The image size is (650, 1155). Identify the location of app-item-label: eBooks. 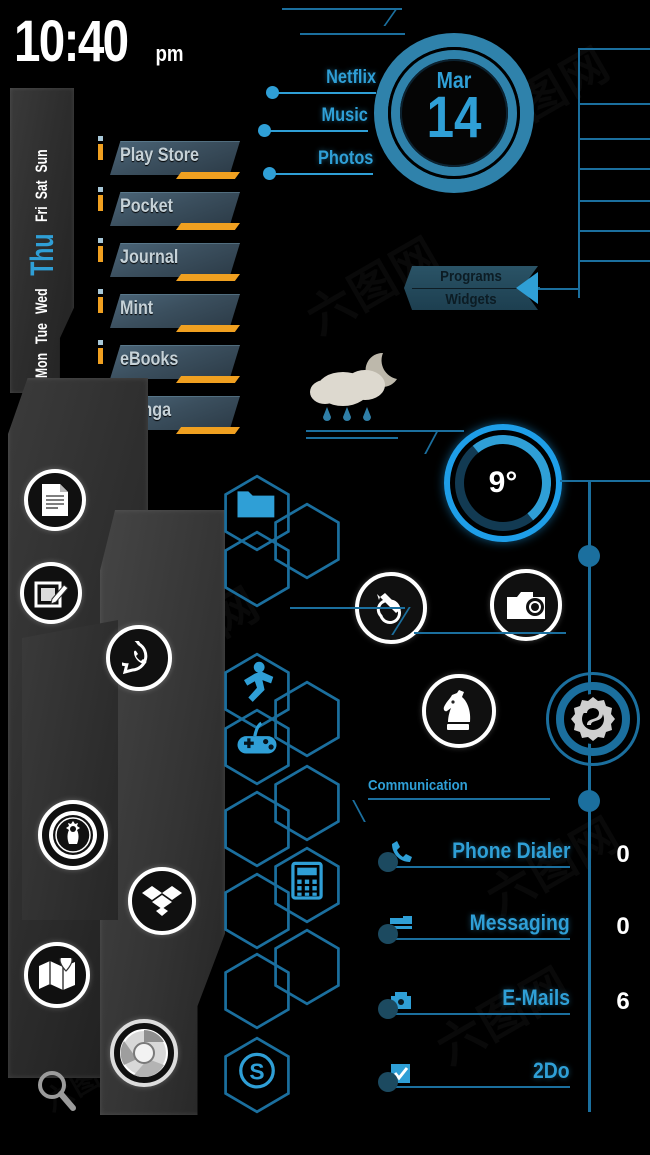
(149, 359).